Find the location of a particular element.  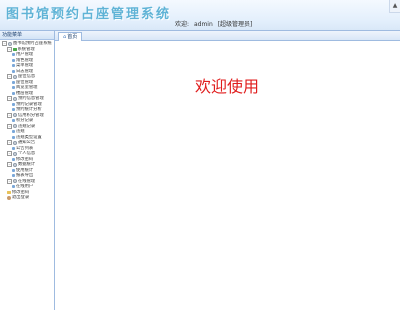

home-icon: ⌂ is located at coordinates (65, 37).